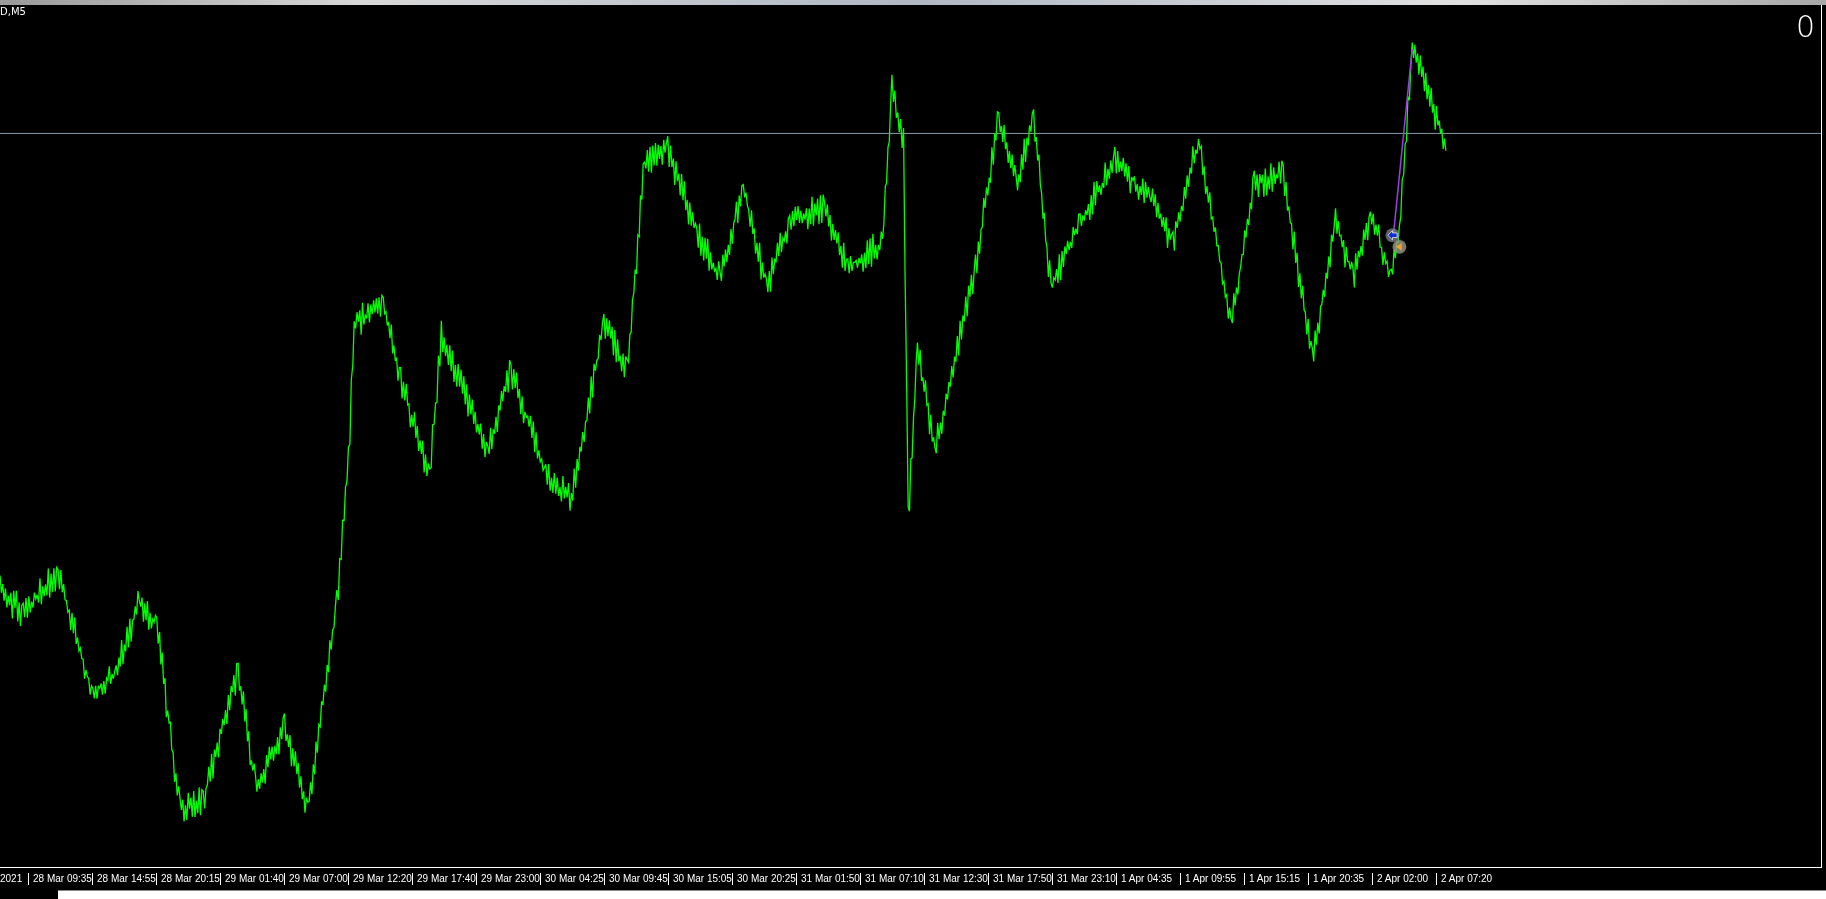 Image resolution: width=1826 pixels, height=899 pixels. What do you see at coordinates (13, 11) in the screenshot?
I see `symbol-label: D,M5` at bounding box center [13, 11].